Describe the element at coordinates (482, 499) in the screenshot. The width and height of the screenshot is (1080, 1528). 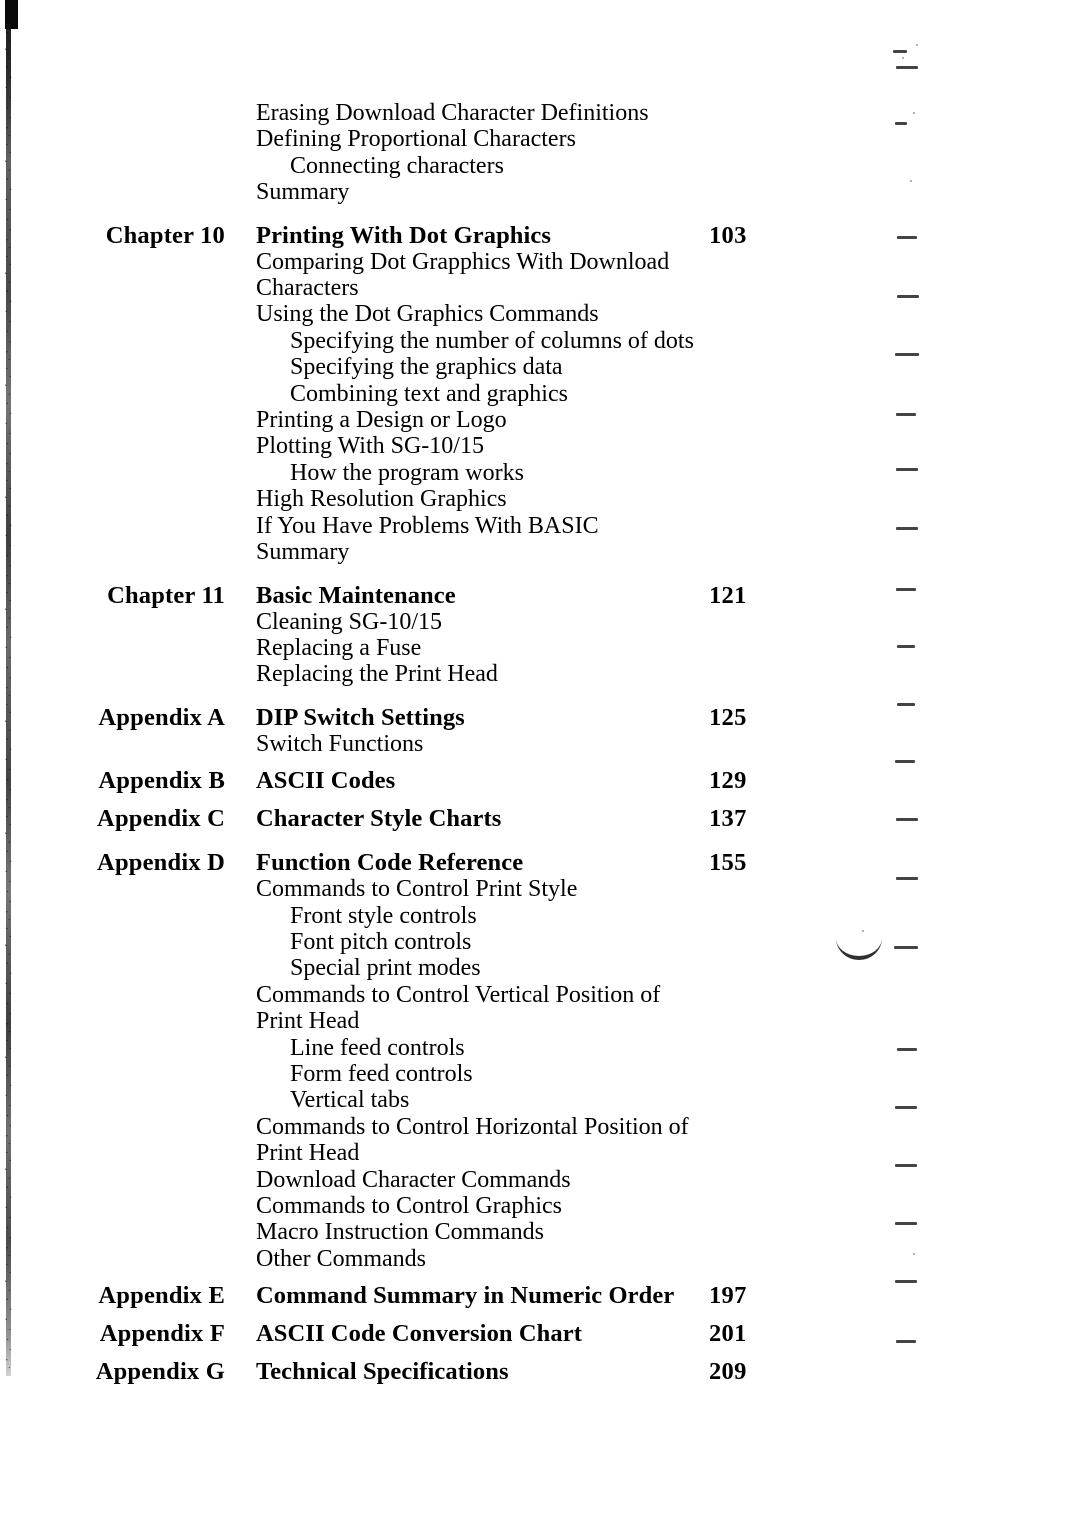
I see `toc-subentry: High Resolution Graphics` at that location.